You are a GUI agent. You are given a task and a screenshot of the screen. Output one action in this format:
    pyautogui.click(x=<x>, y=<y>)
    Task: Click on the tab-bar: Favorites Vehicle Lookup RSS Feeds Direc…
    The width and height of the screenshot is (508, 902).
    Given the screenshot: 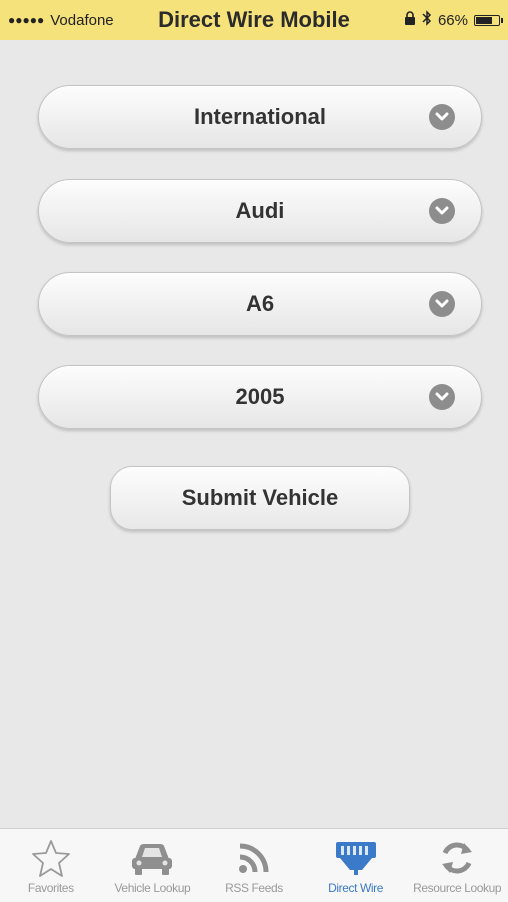 What is the action you would take?
    pyautogui.click(x=254, y=865)
    